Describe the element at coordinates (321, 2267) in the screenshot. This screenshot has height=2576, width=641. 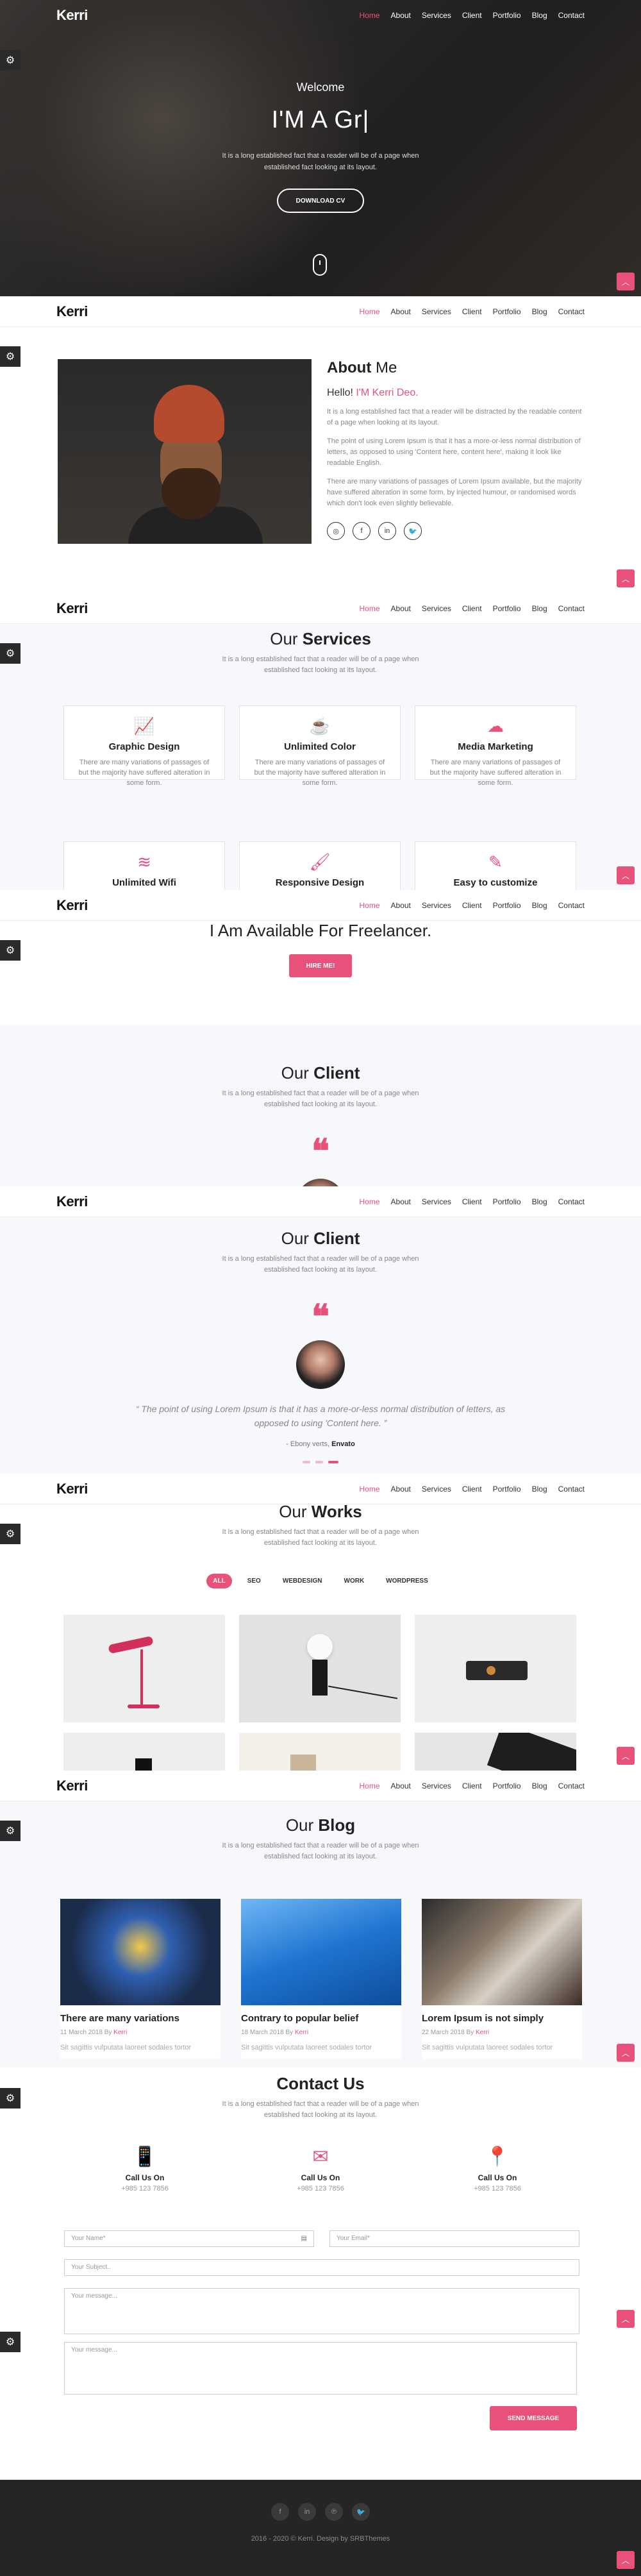
I see `subject-field: Your Subject..` at that location.